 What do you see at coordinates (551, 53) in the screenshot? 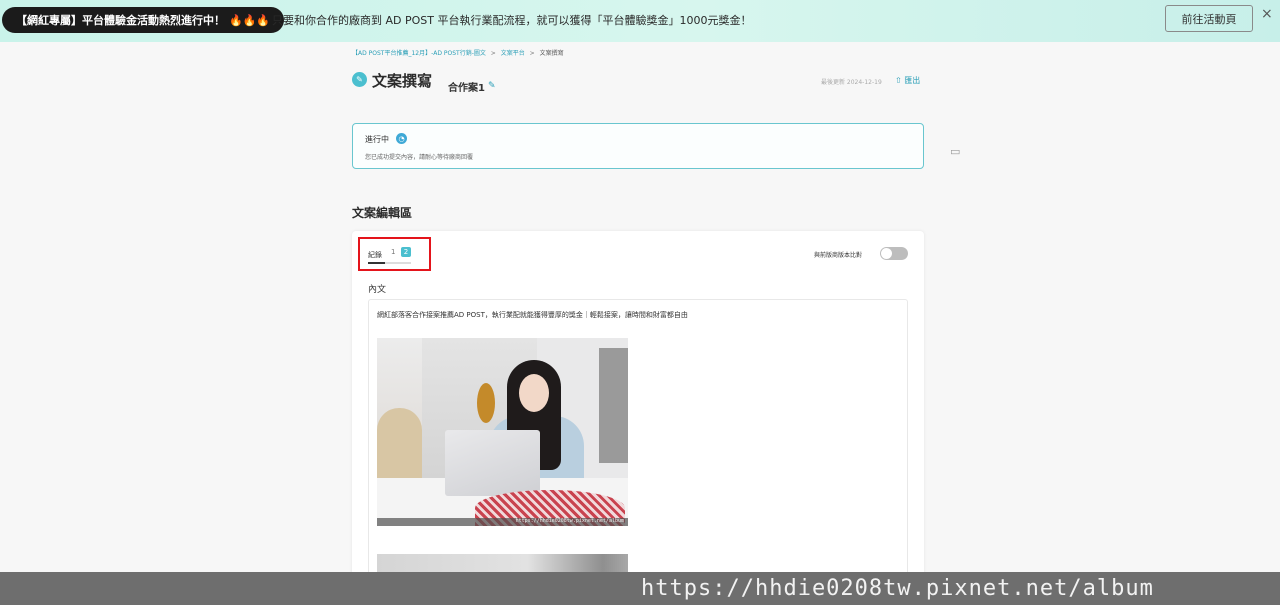
I see `breadcrumb-item-current: 文案撰寫` at bounding box center [551, 53].